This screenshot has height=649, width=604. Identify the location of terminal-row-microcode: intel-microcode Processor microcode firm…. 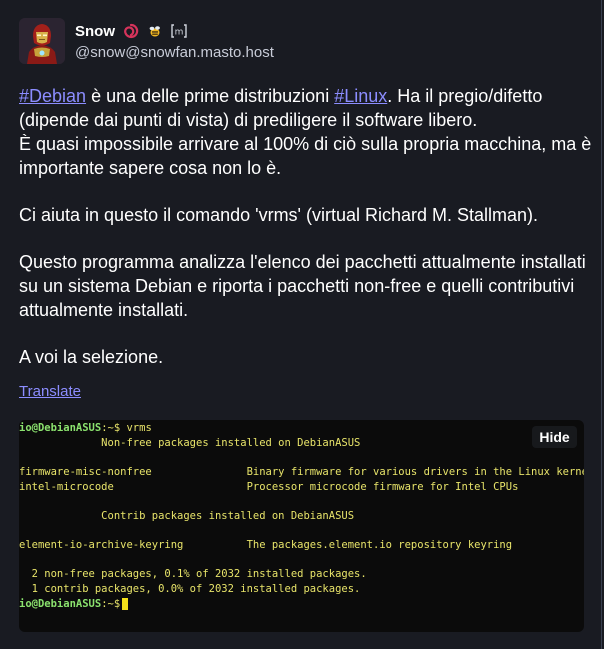
(269, 487).